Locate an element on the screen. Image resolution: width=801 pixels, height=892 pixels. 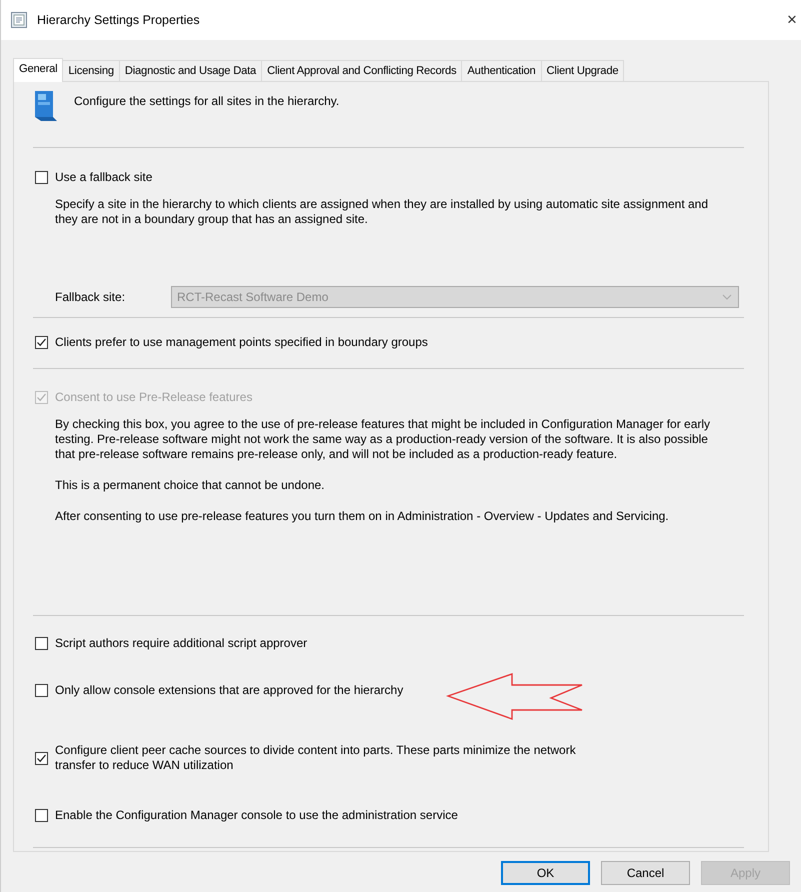
checkbox-label: Configure client peer cache sources to divide content into parts. These parts minimize the network transfer to reduce WAN utilization is located at coordinates (316, 758).